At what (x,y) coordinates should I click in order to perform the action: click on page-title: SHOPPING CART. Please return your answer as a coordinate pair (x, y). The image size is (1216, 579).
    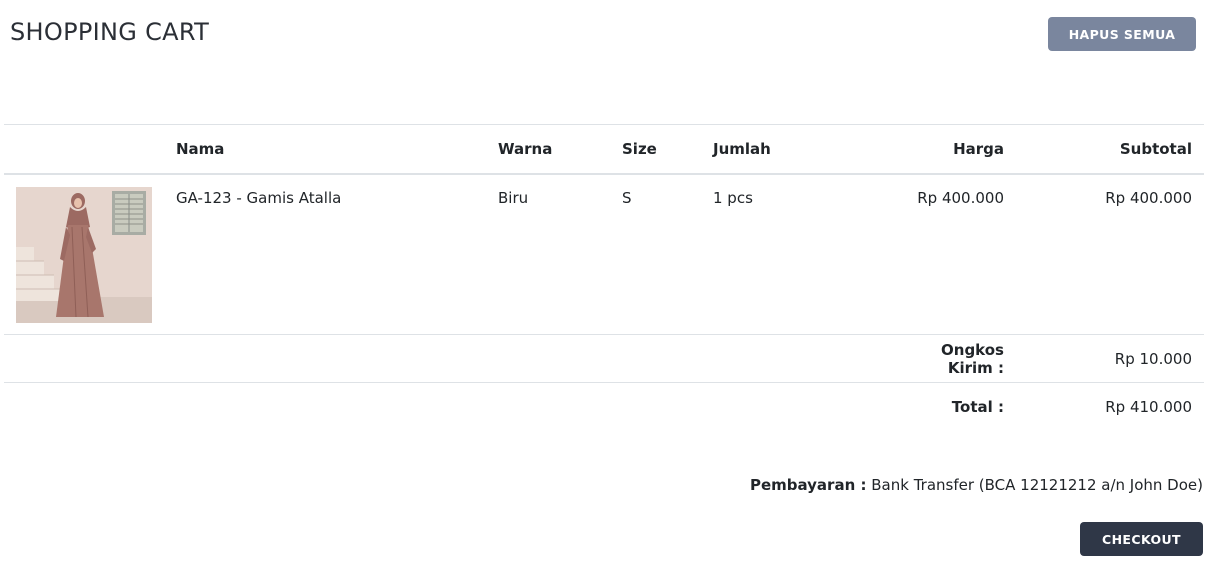
    Looking at the image, I should click on (110, 32).